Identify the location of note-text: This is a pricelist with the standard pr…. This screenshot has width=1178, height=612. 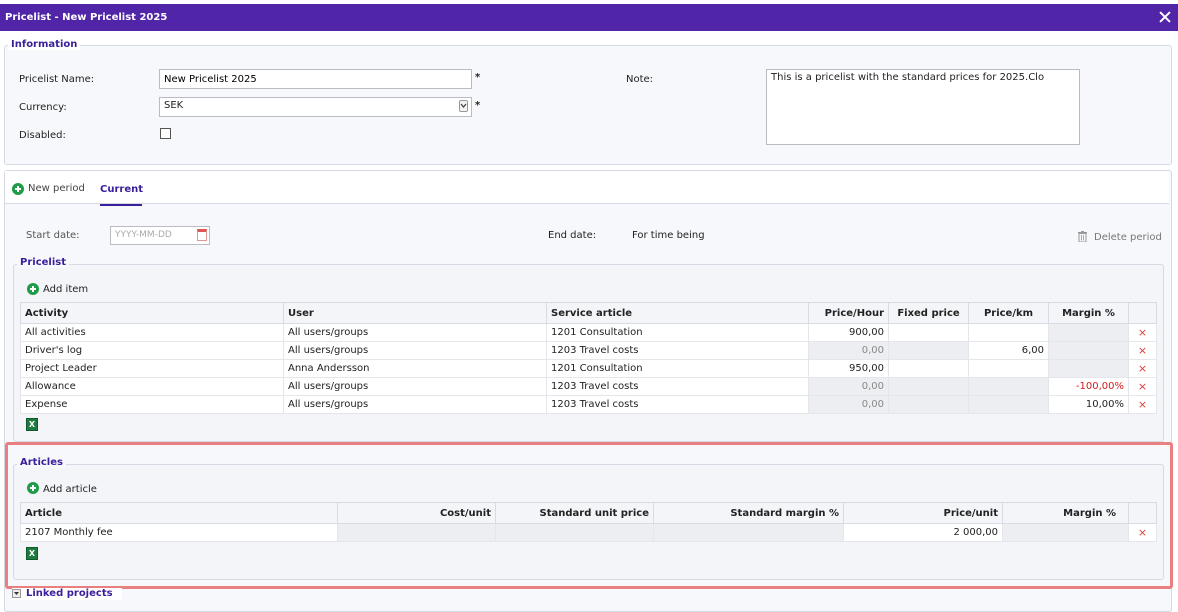
(908, 77).